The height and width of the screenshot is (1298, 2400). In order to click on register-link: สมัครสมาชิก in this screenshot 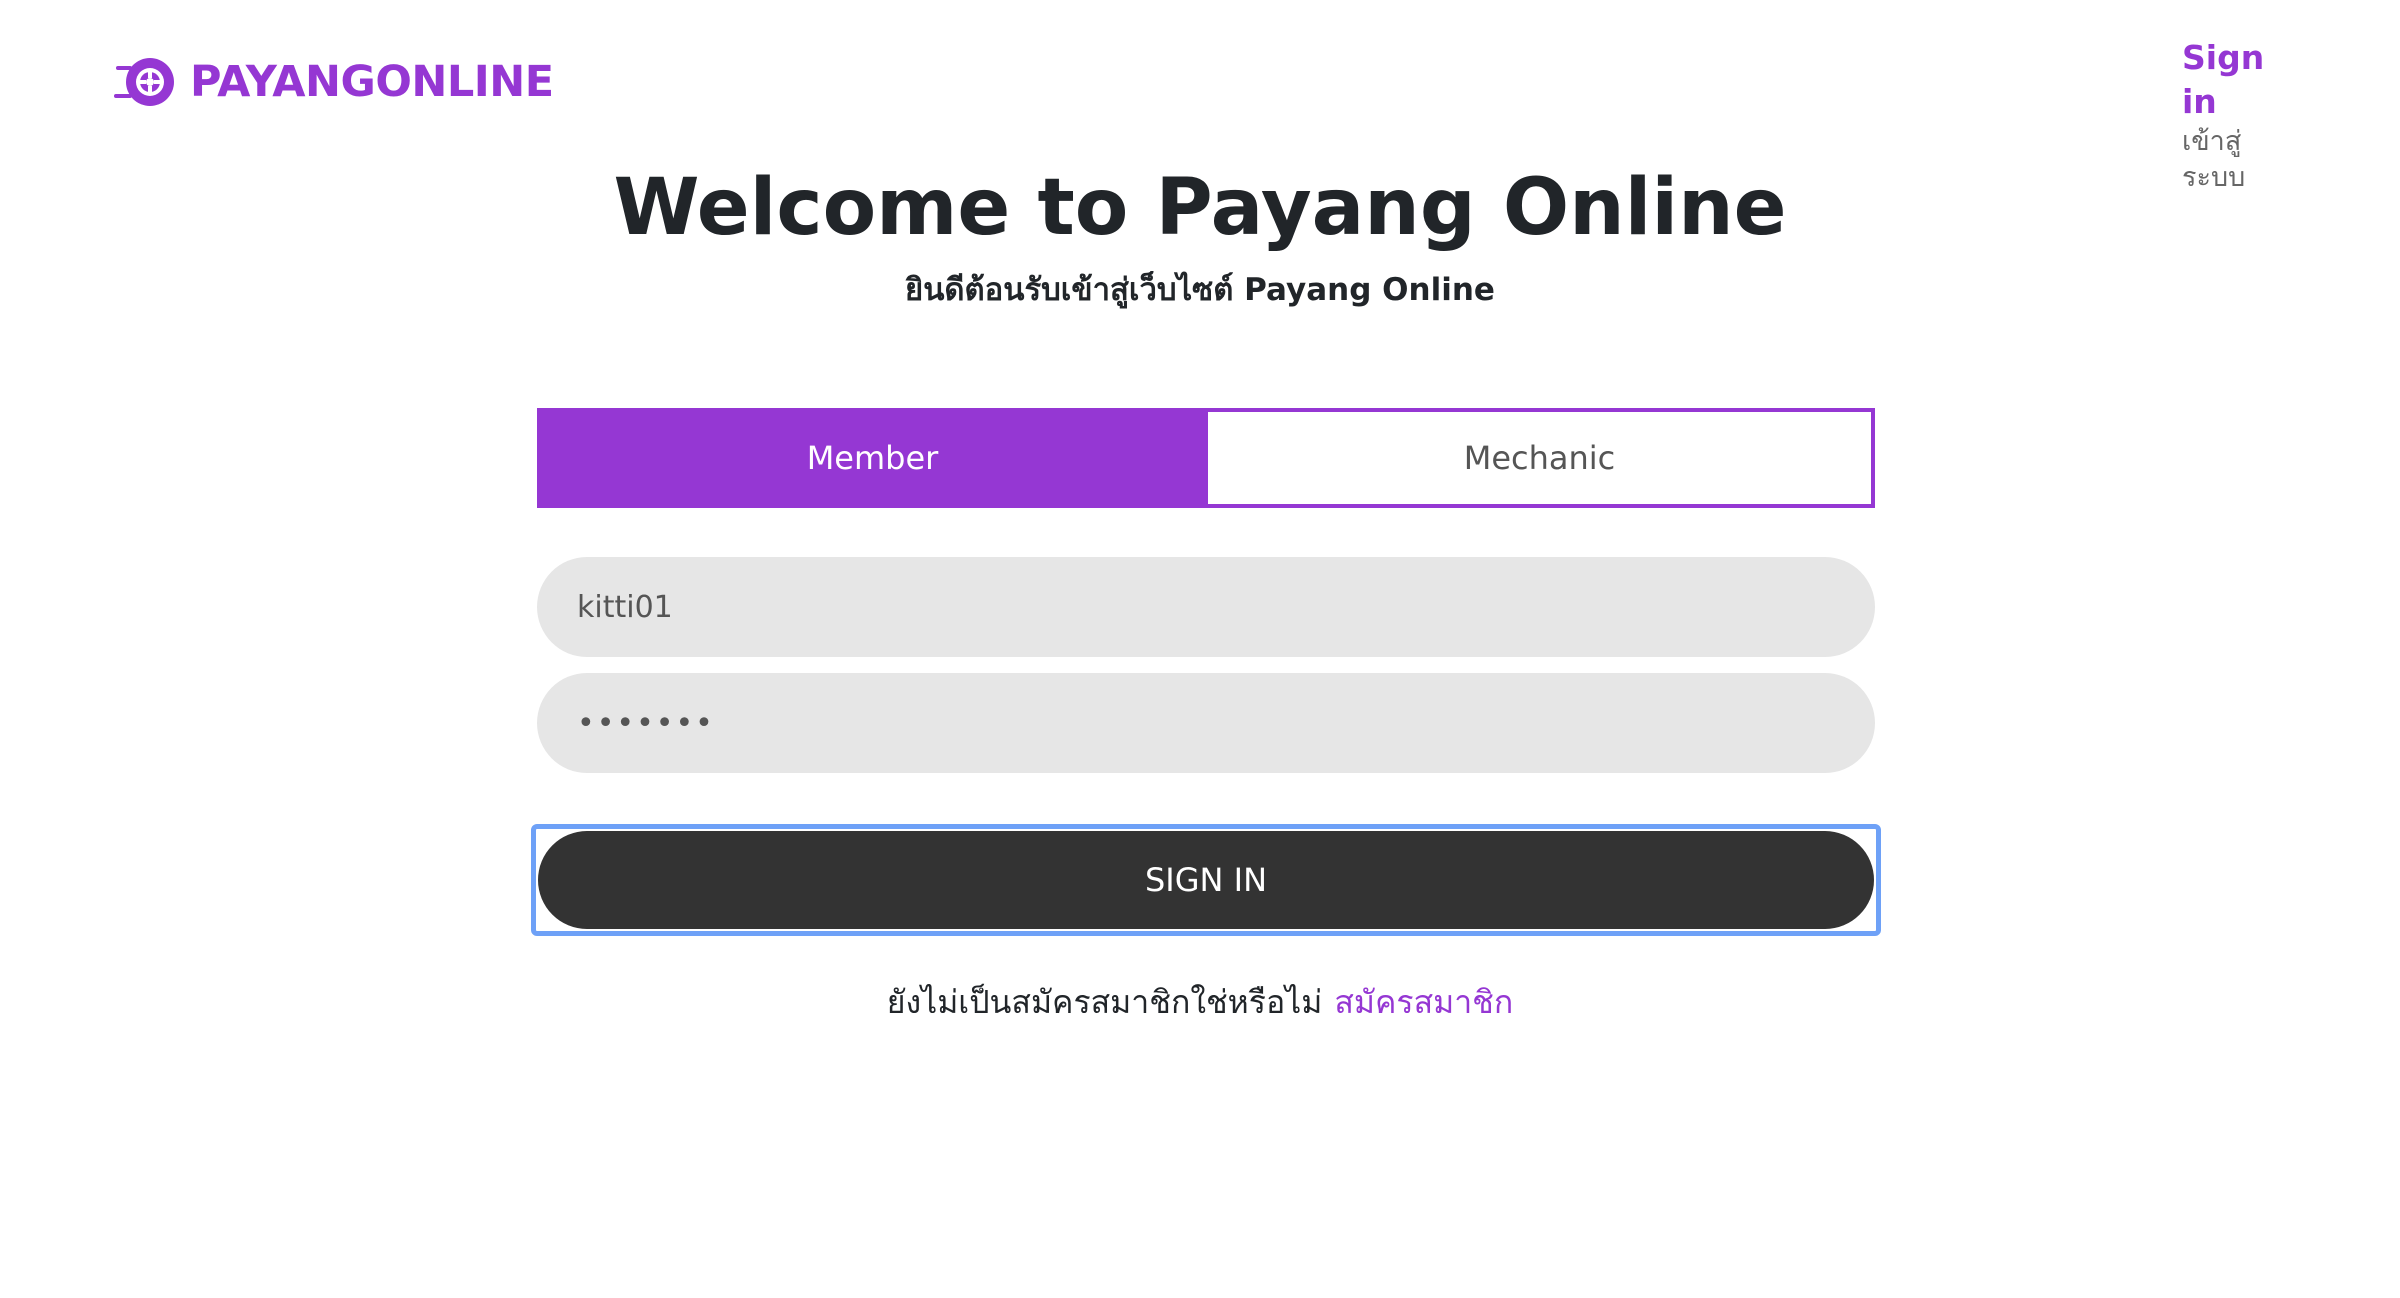, I will do `click(1423, 1002)`.